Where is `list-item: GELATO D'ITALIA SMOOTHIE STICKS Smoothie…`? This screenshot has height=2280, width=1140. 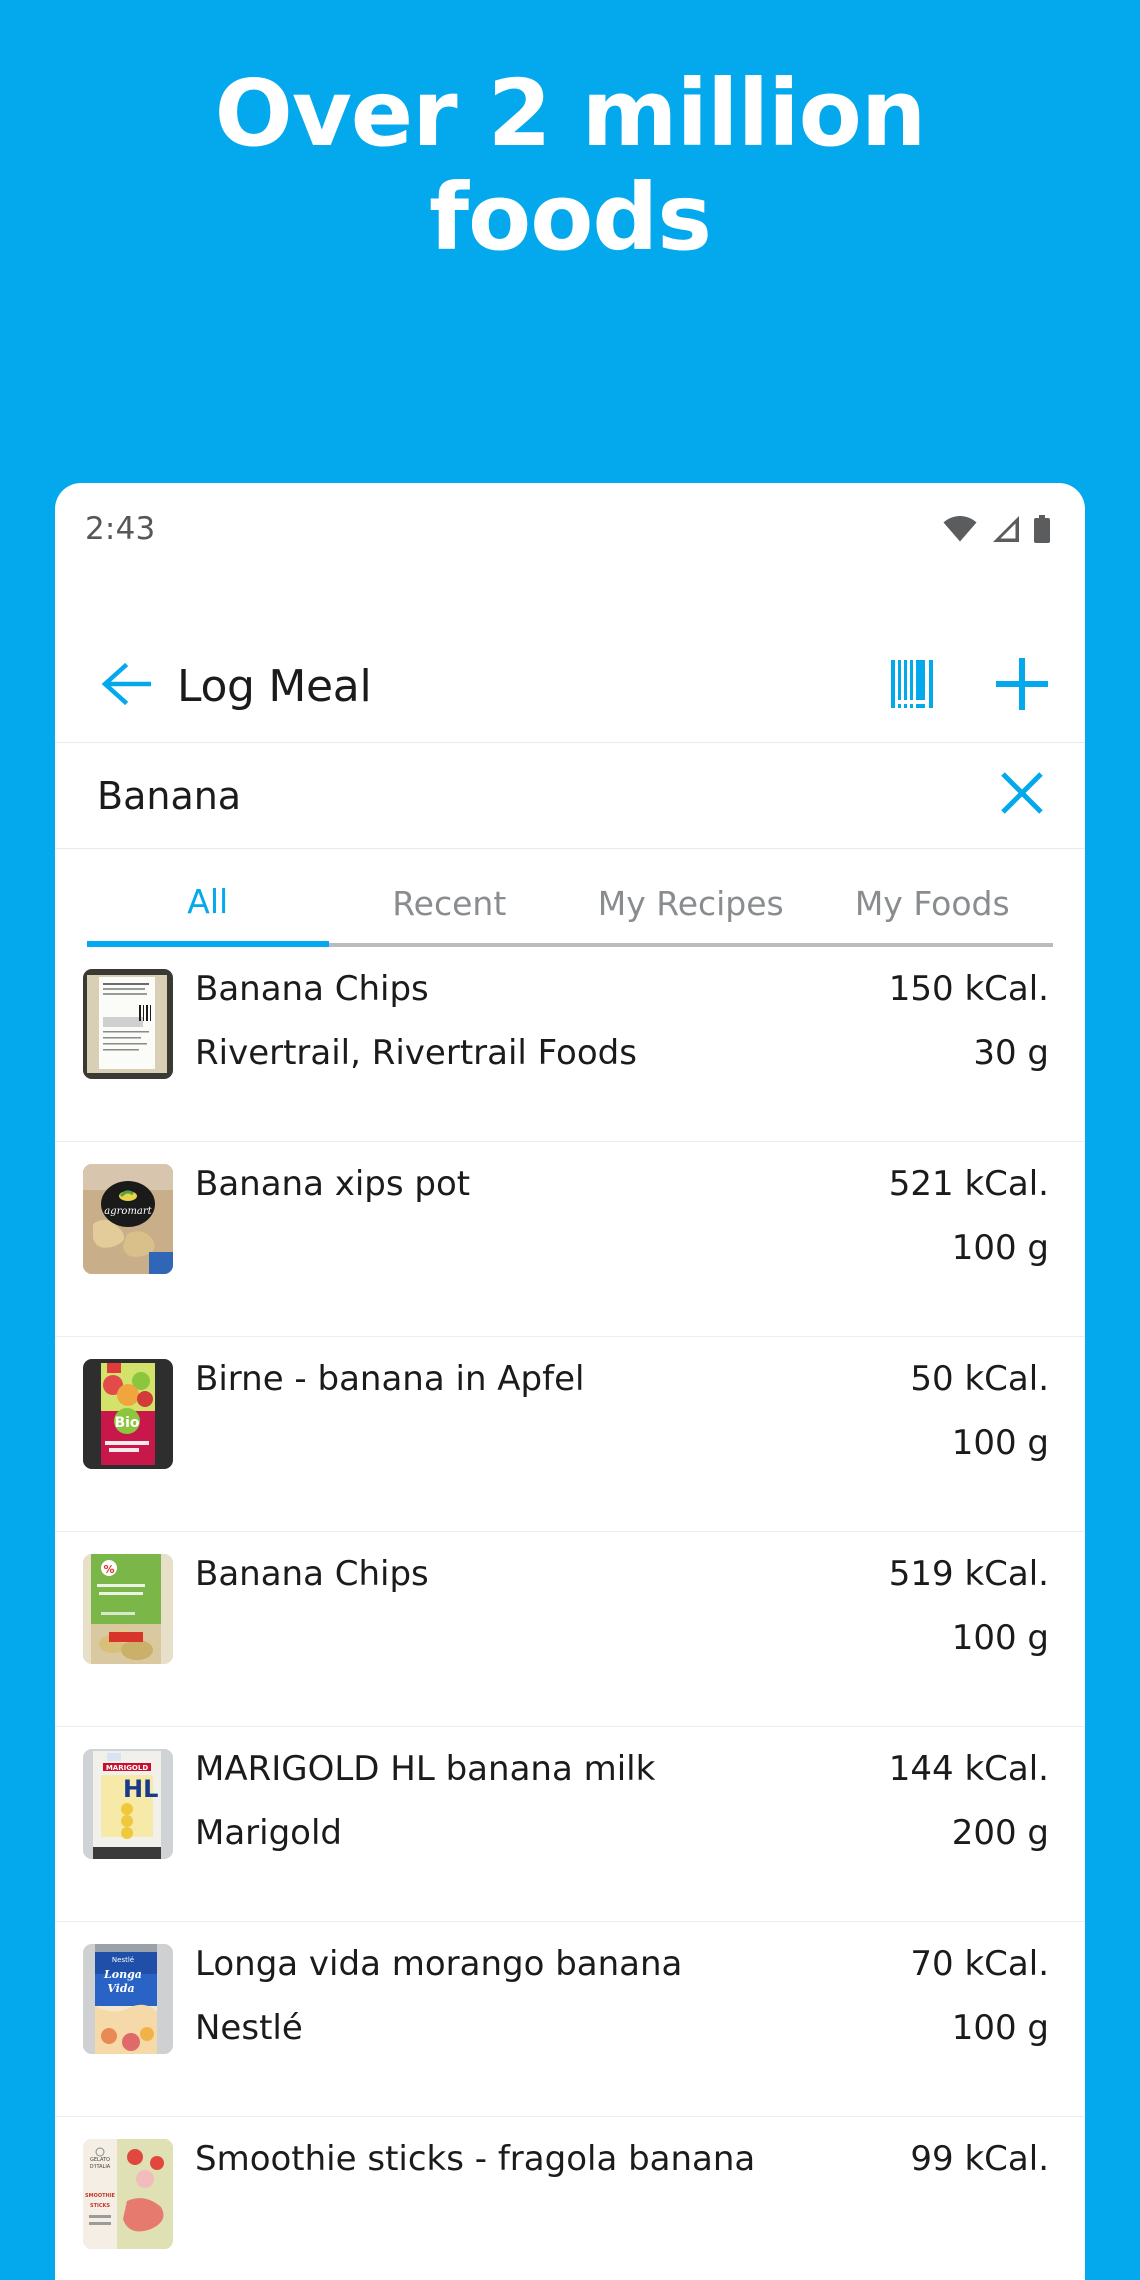 list-item: GELATO D'ITALIA SMOOTHIE STICKS Smoothie… is located at coordinates (570, 2198).